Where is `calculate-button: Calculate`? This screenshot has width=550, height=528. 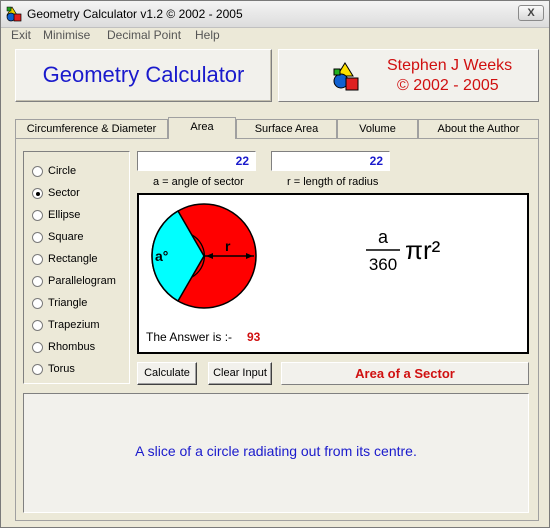
calculate-button: Calculate is located at coordinates (167, 373).